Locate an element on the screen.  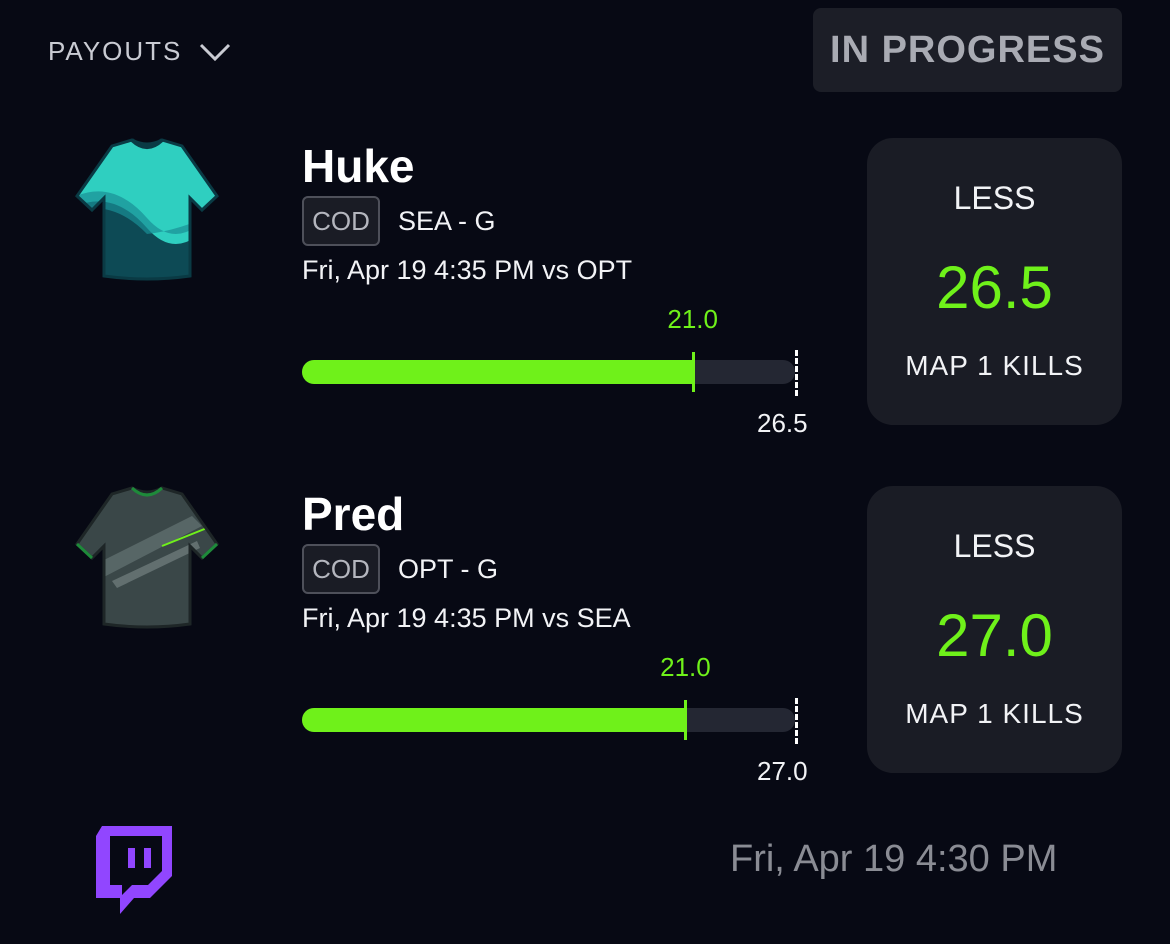
twitch-icon is located at coordinates (134, 871).